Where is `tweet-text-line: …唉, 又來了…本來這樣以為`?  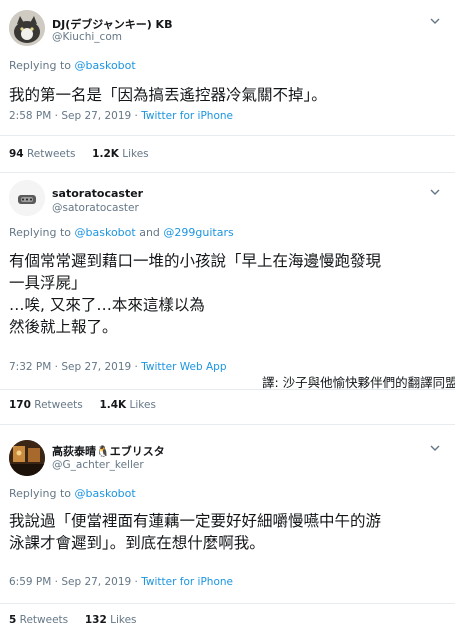 tweet-text-line: …唉, 又來了…本來這樣以為 is located at coordinates (107, 305).